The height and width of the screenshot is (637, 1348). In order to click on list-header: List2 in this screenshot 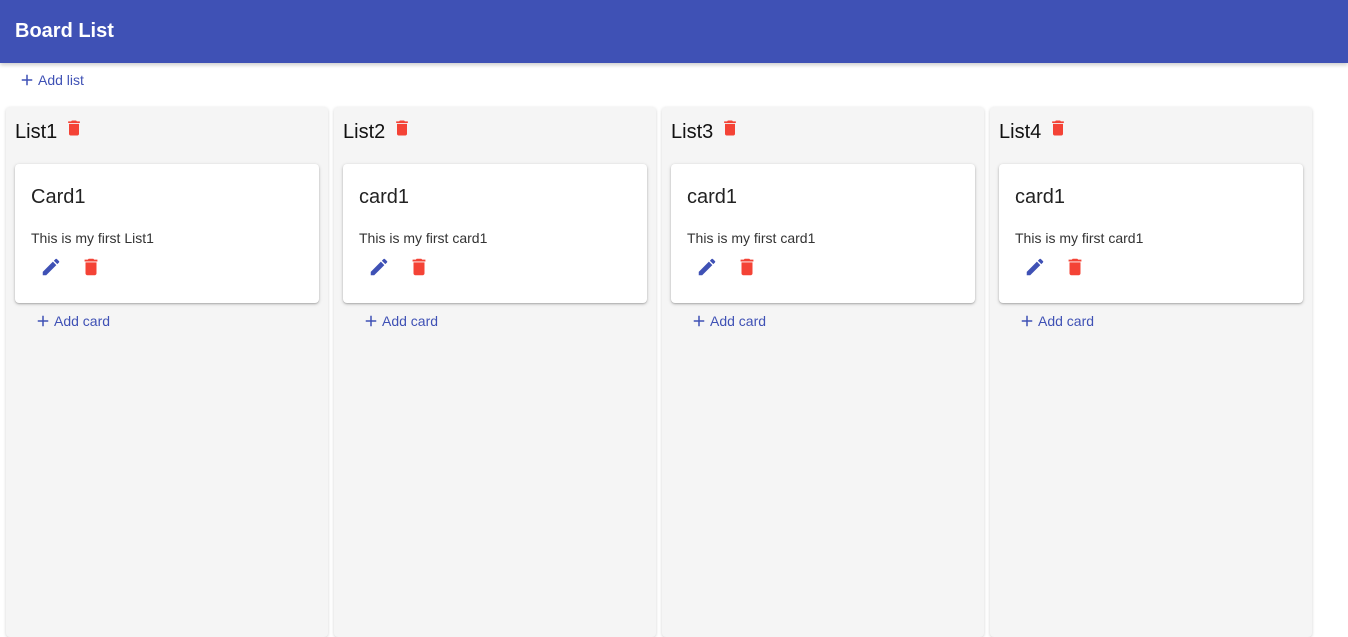, I will do `click(377, 132)`.